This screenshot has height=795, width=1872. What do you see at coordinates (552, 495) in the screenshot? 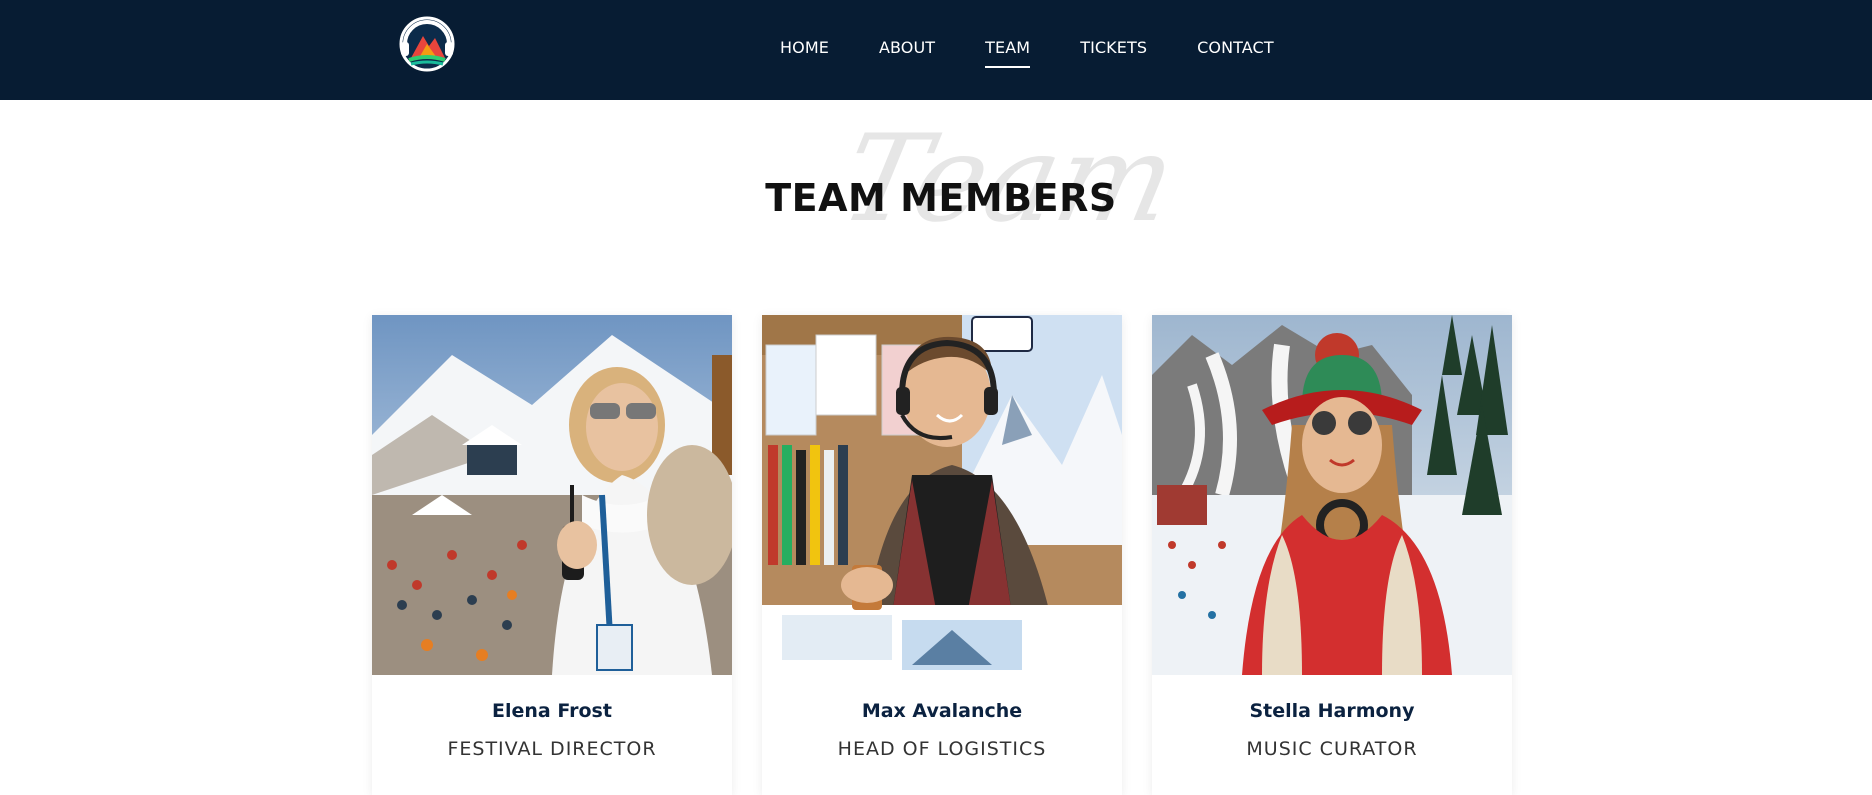
I see `team-photo-elena` at bounding box center [552, 495].